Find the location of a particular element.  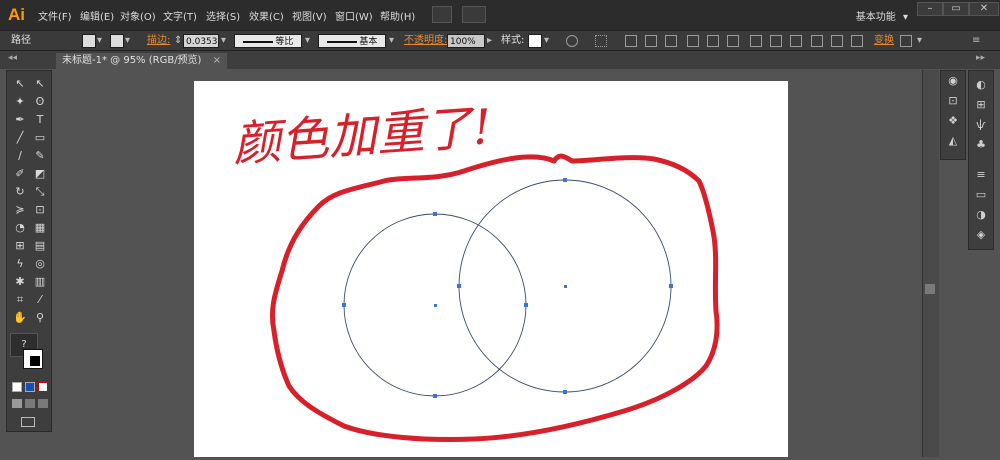

opacity-input: 100% is located at coordinates (466, 41).